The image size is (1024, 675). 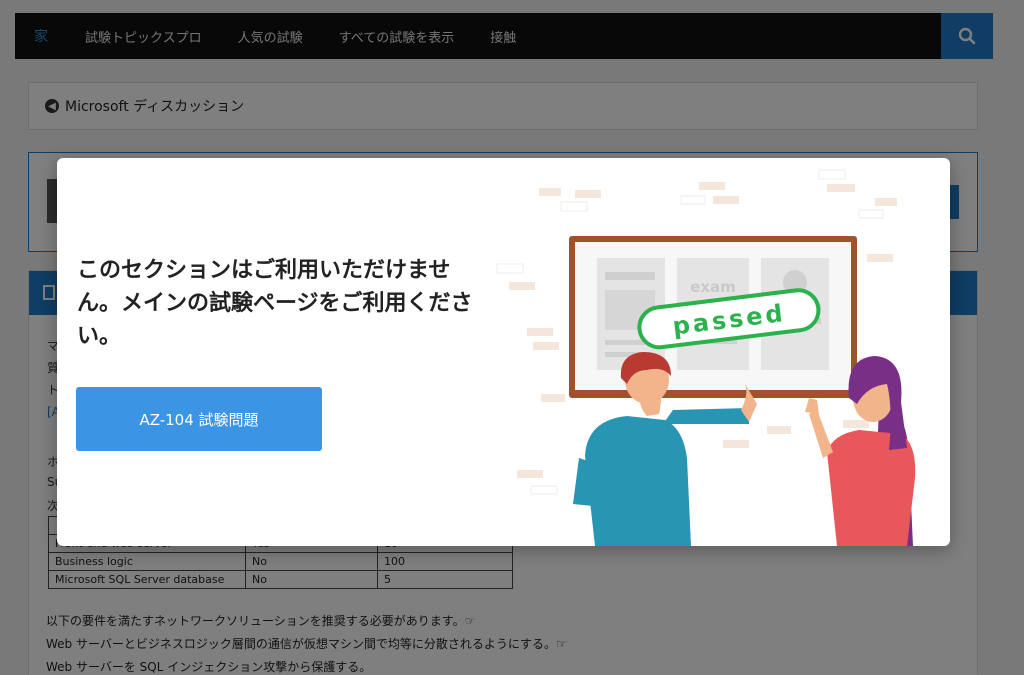 I want to click on modal-title: このセクションはご利用いただけません。メインの試験ページをご利用ください。, so click(x=275, y=303).